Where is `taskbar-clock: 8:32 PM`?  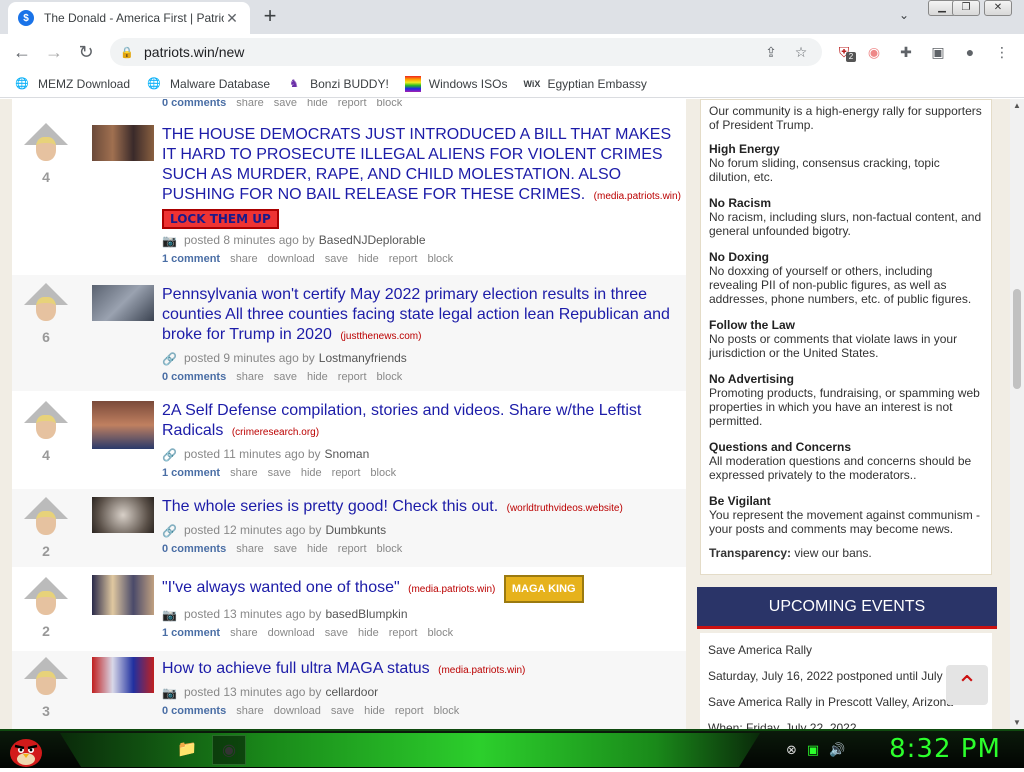 taskbar-clock: 8:32 PM is located at coordinates (945, 749).